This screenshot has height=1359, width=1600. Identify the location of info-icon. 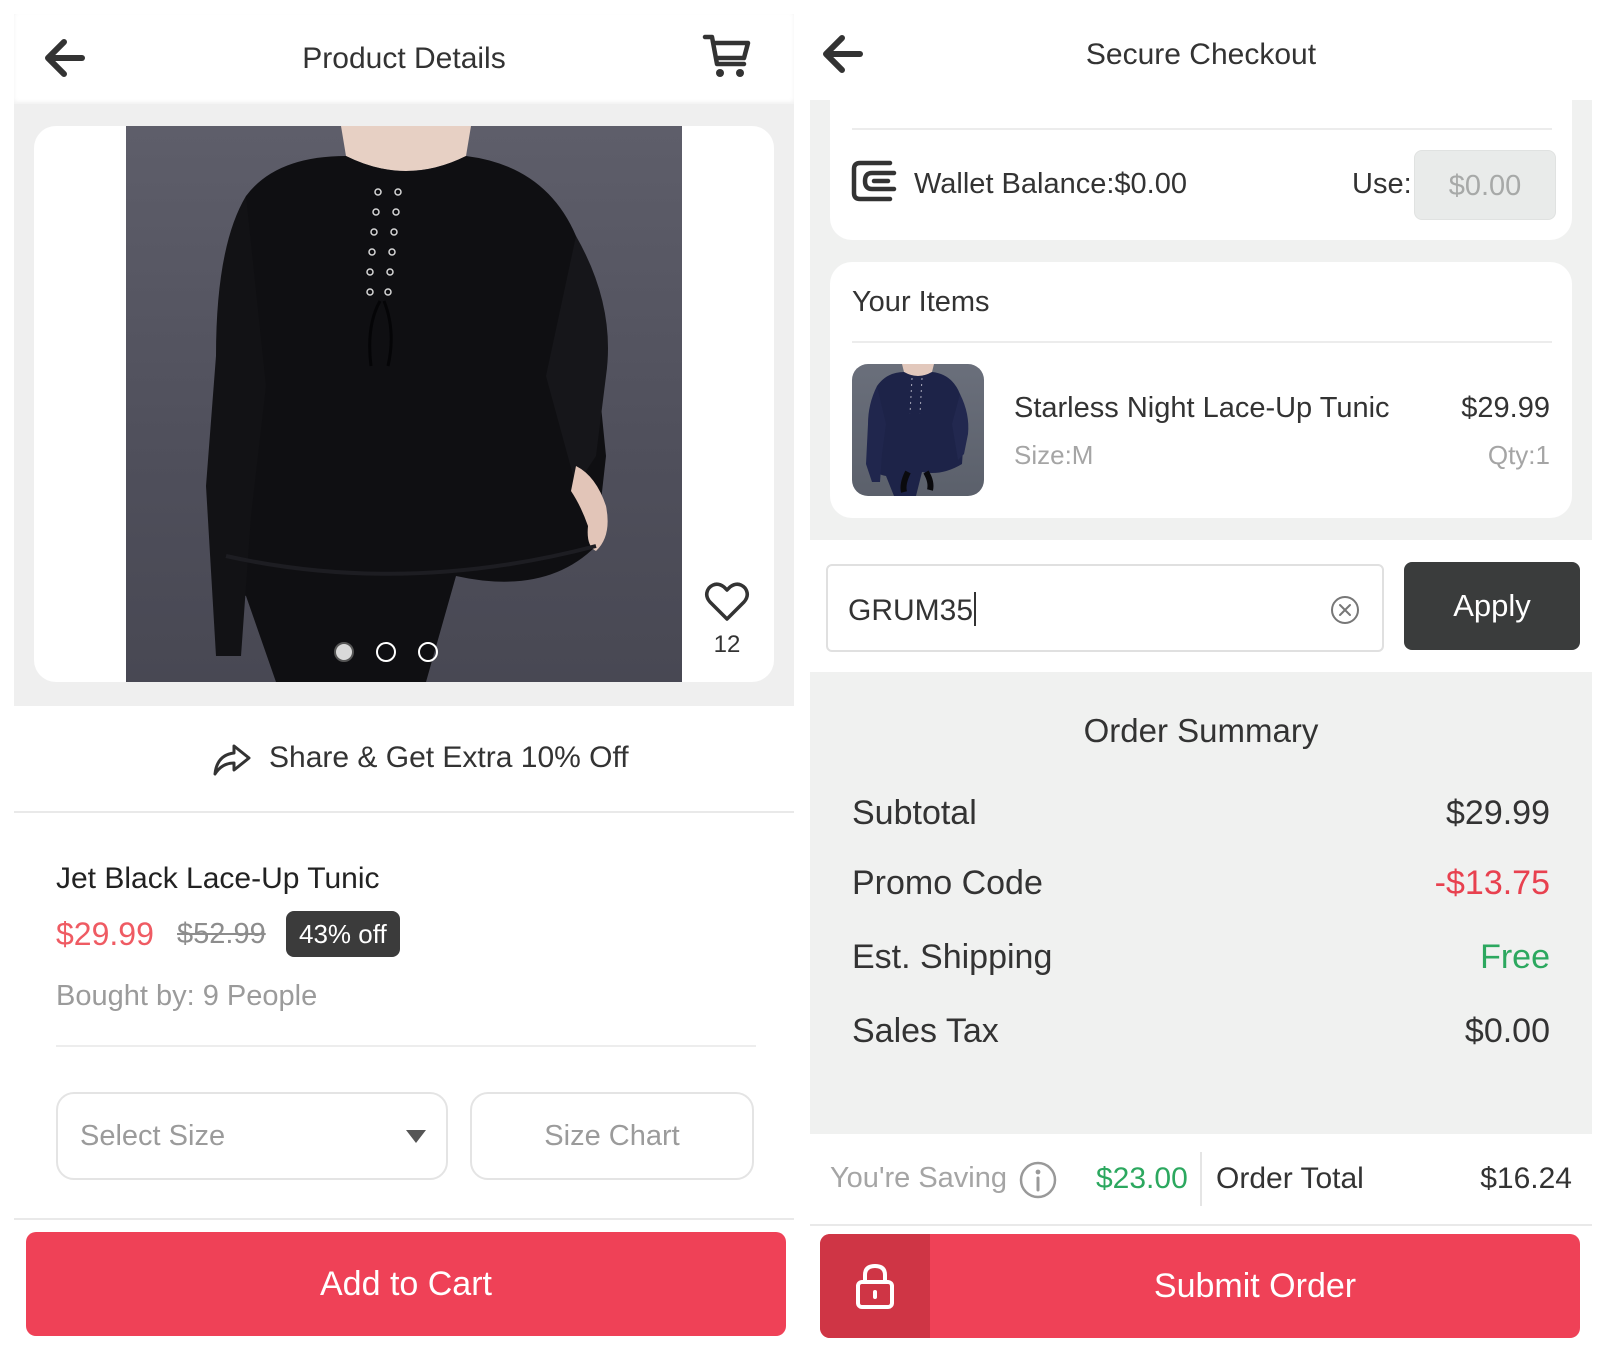
(1038, 1180).